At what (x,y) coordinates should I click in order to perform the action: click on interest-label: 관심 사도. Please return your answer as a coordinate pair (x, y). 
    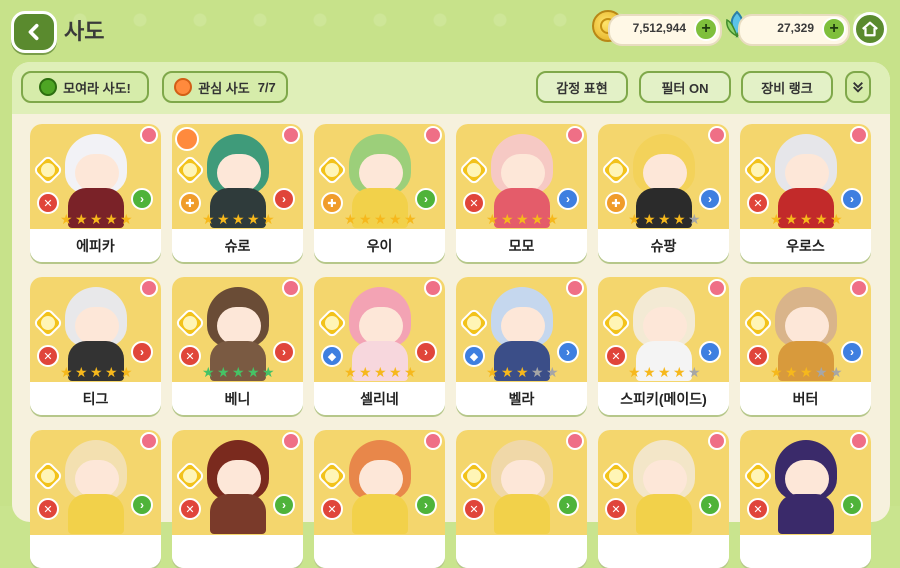
    Looking at the image, I should click on (224, 88).